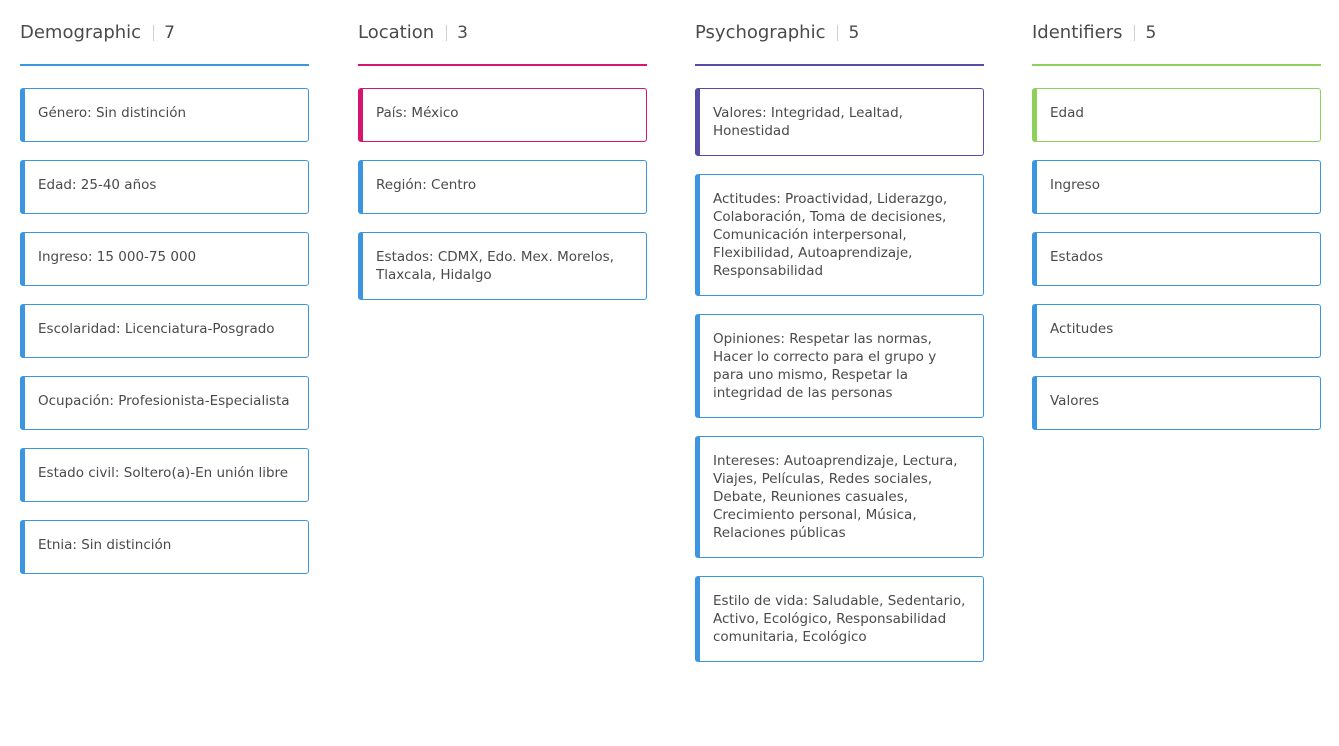 The height and width of the screenshot is (746, 1339). Describe the element at coordinates (1176, 403) in the screenshot. I see `card: Valores` at that location.